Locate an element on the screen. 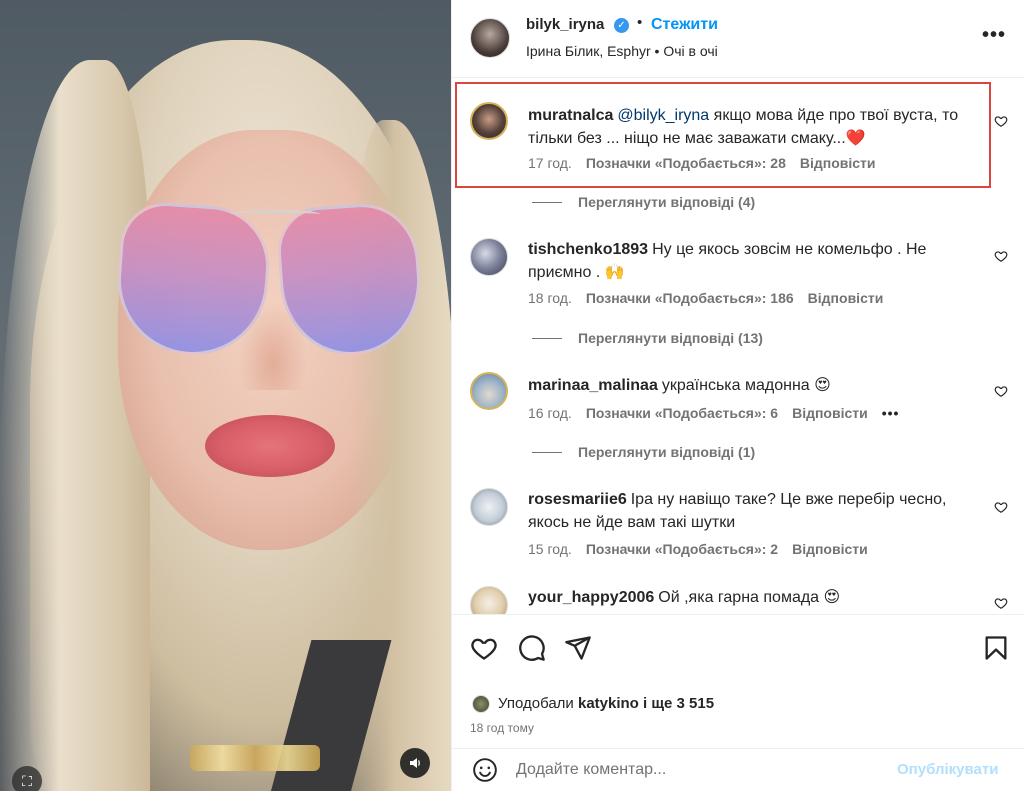  view-replies-button: Переглянути відповіді (4) is located at coordinates (643, 202).